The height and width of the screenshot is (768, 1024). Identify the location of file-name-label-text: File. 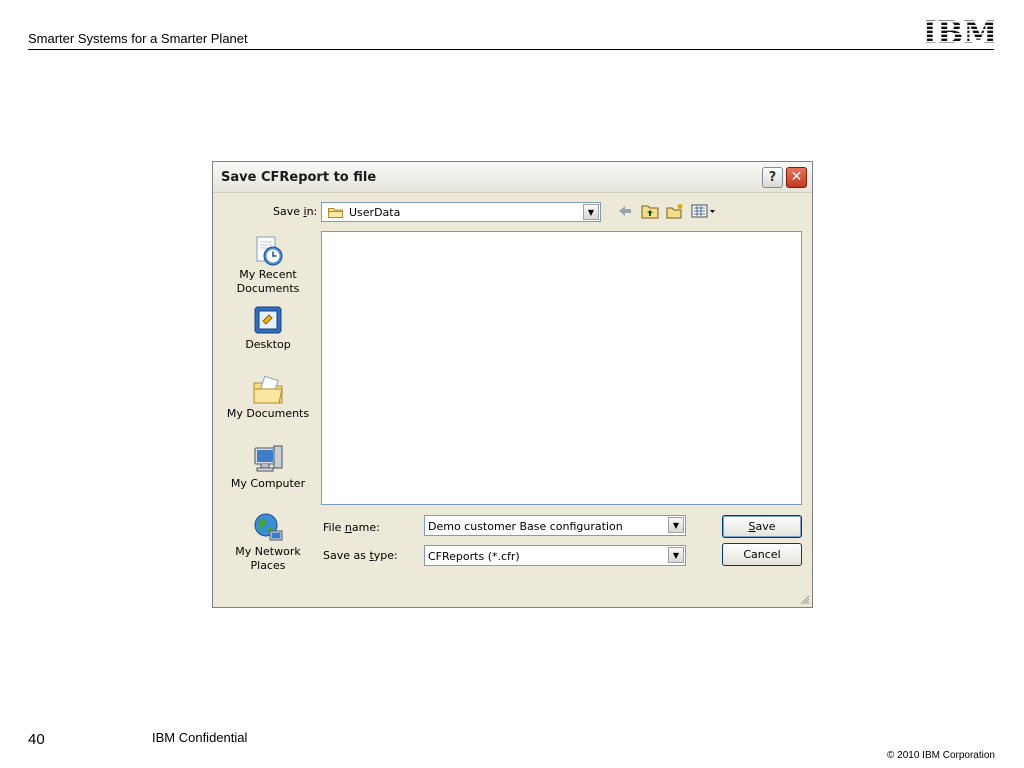
(334, 527).